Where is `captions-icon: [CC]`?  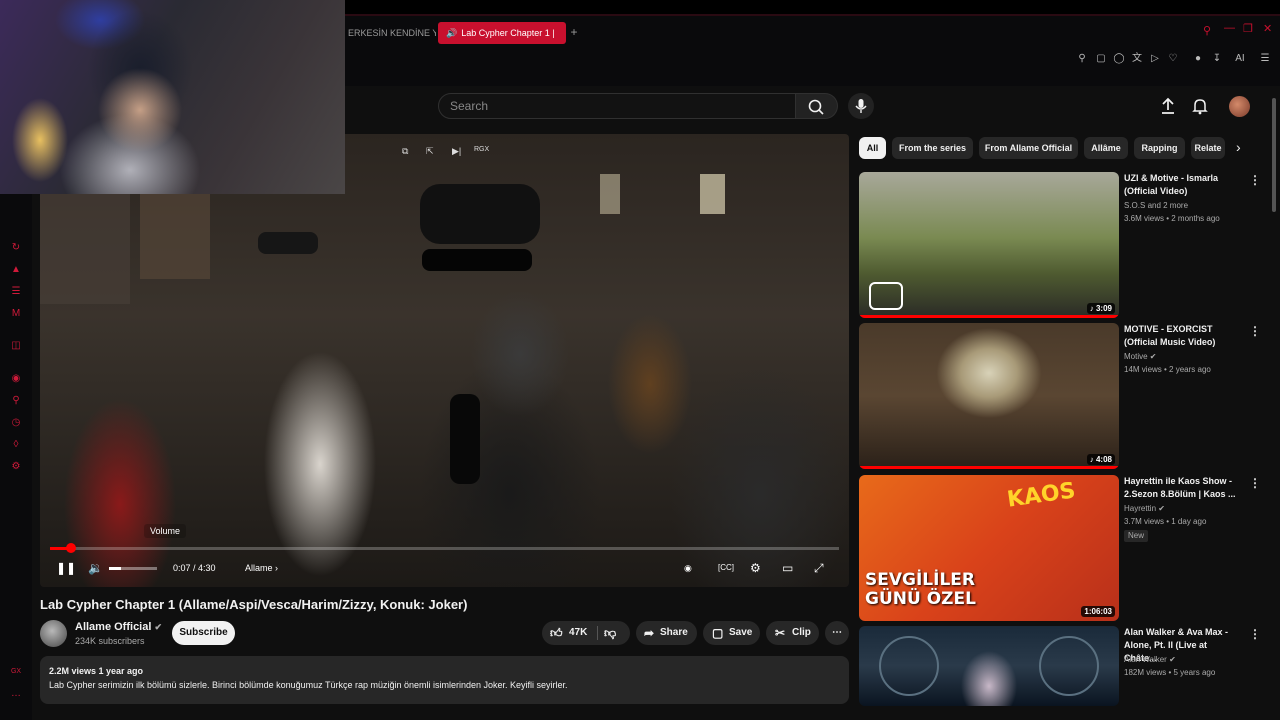
captions-icon: [CC] is located at coordinates (726, 568).